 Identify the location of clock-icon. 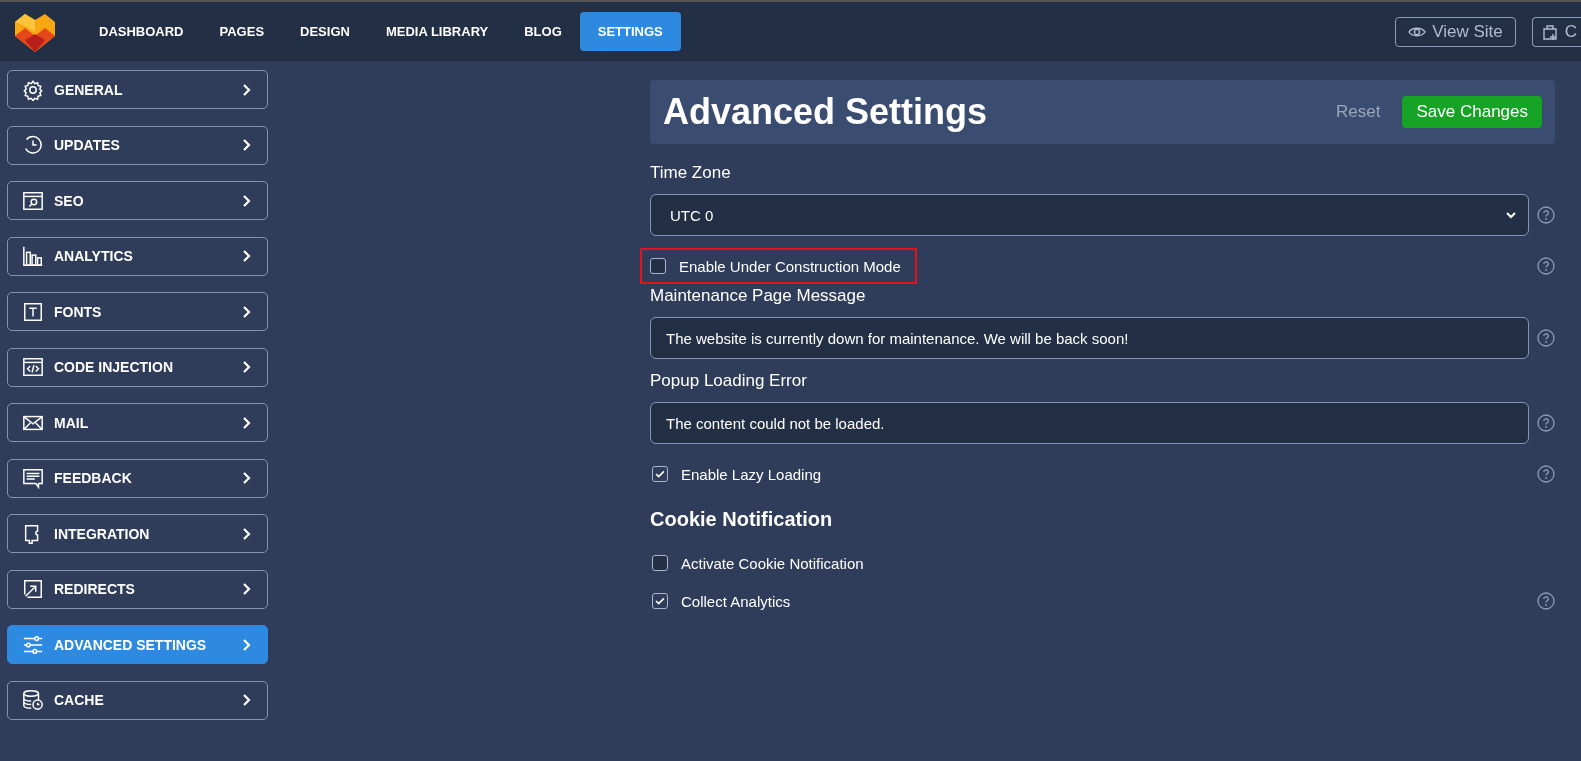
(33, 145).